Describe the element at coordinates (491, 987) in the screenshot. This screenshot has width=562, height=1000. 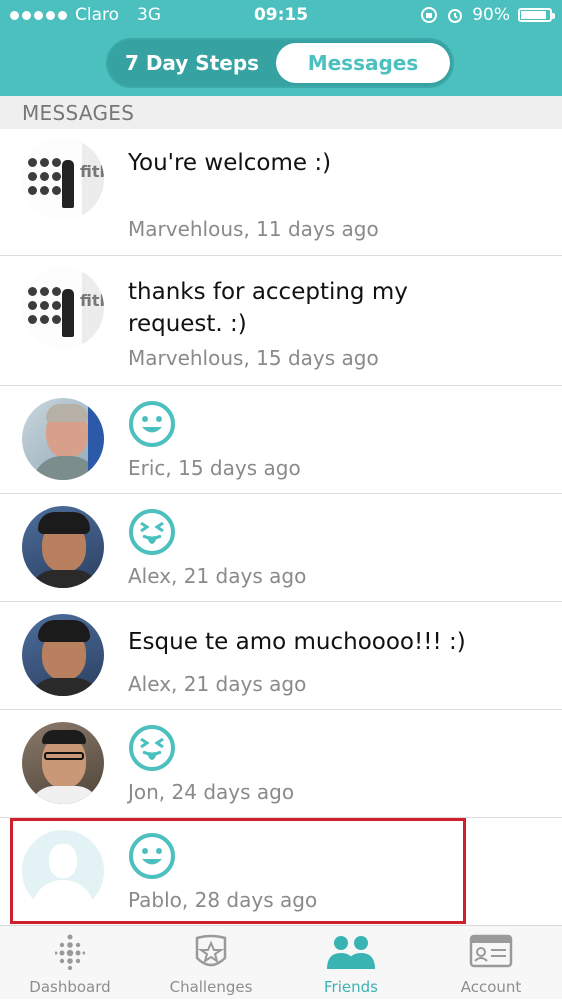
I see `tab-label: Account` at that location.